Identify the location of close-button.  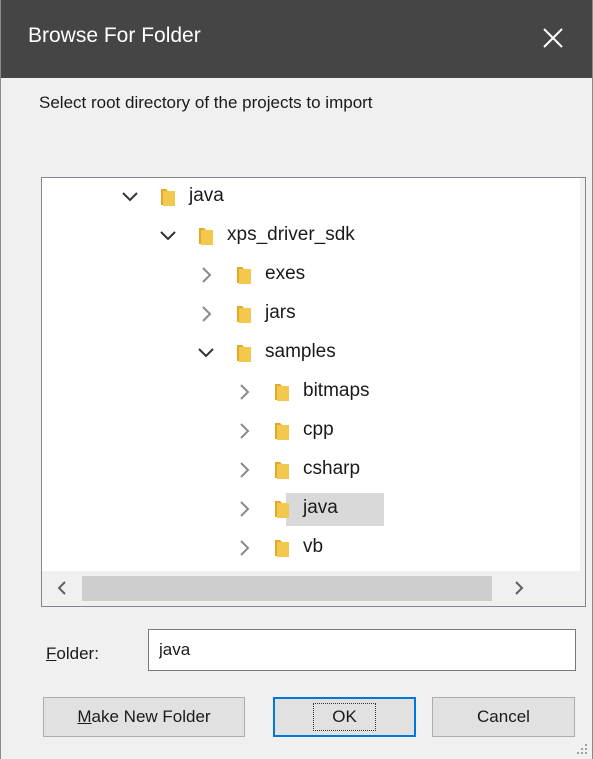
(562, 39).